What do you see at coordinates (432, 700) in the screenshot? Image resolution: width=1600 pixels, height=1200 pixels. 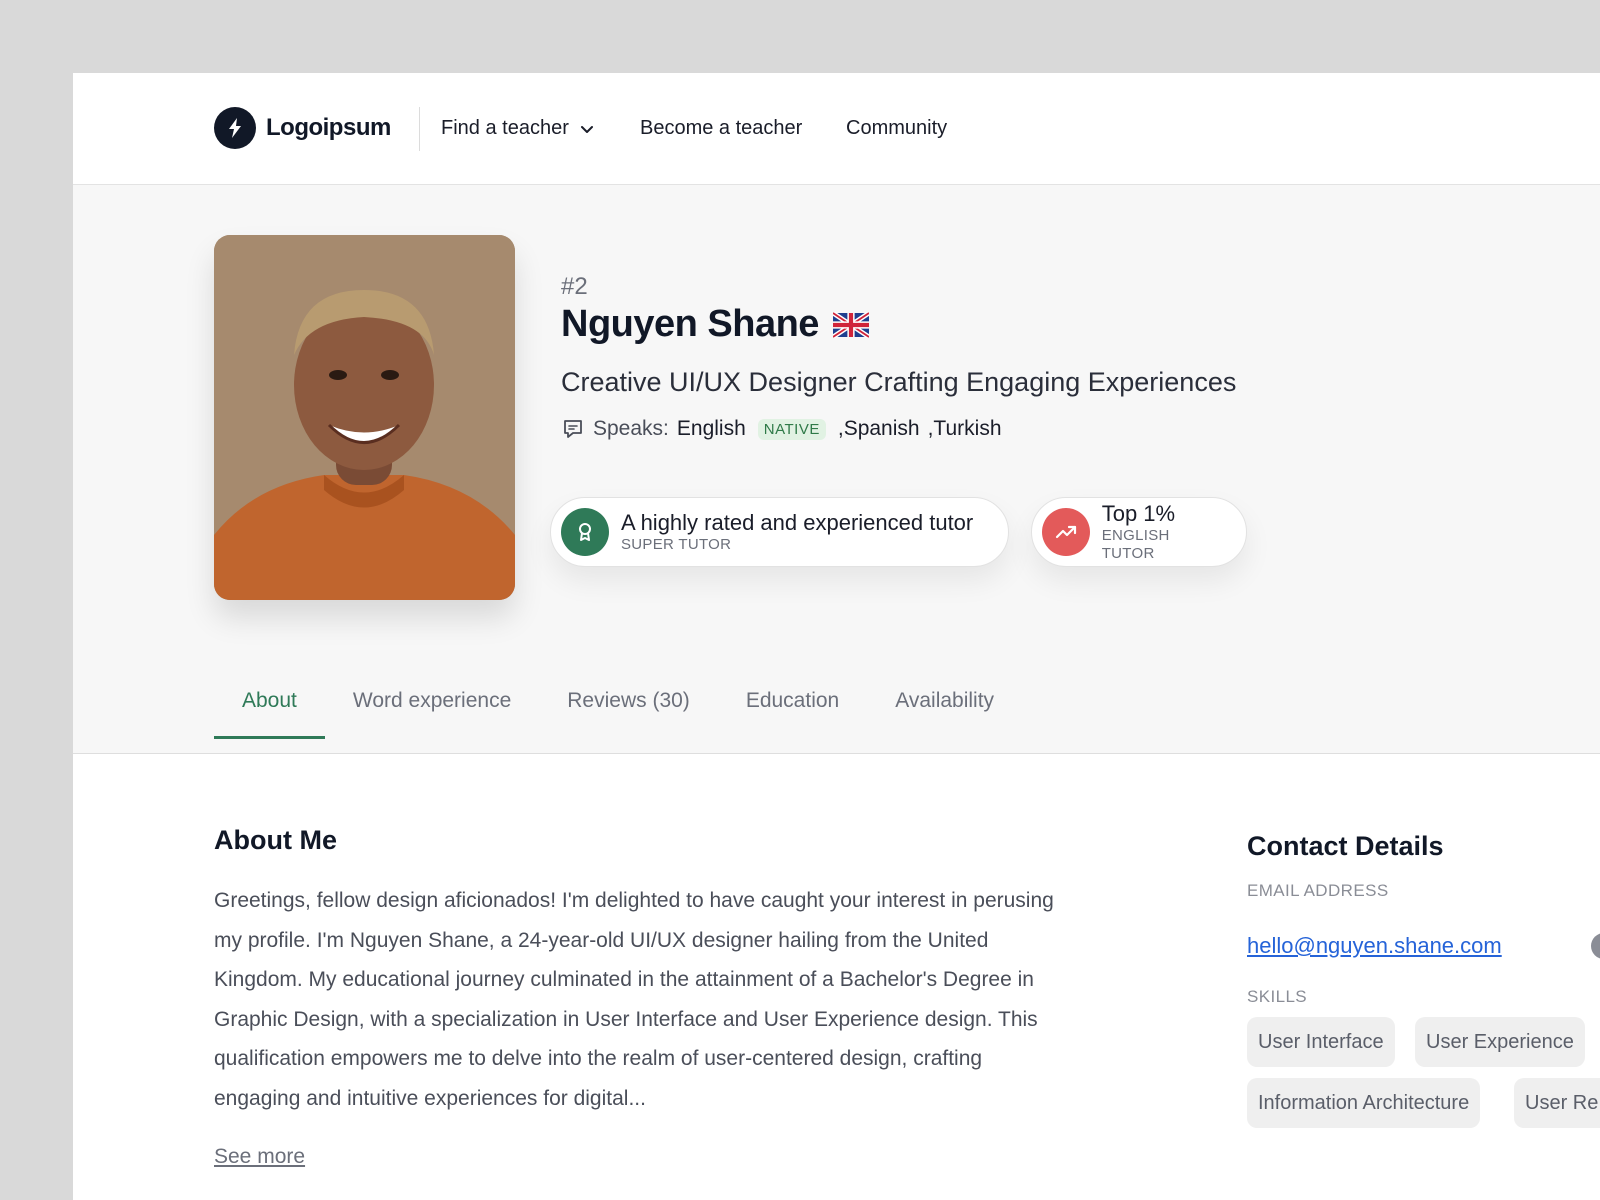 I see `tab-label: Word experience` at bounding box center [432, 700].